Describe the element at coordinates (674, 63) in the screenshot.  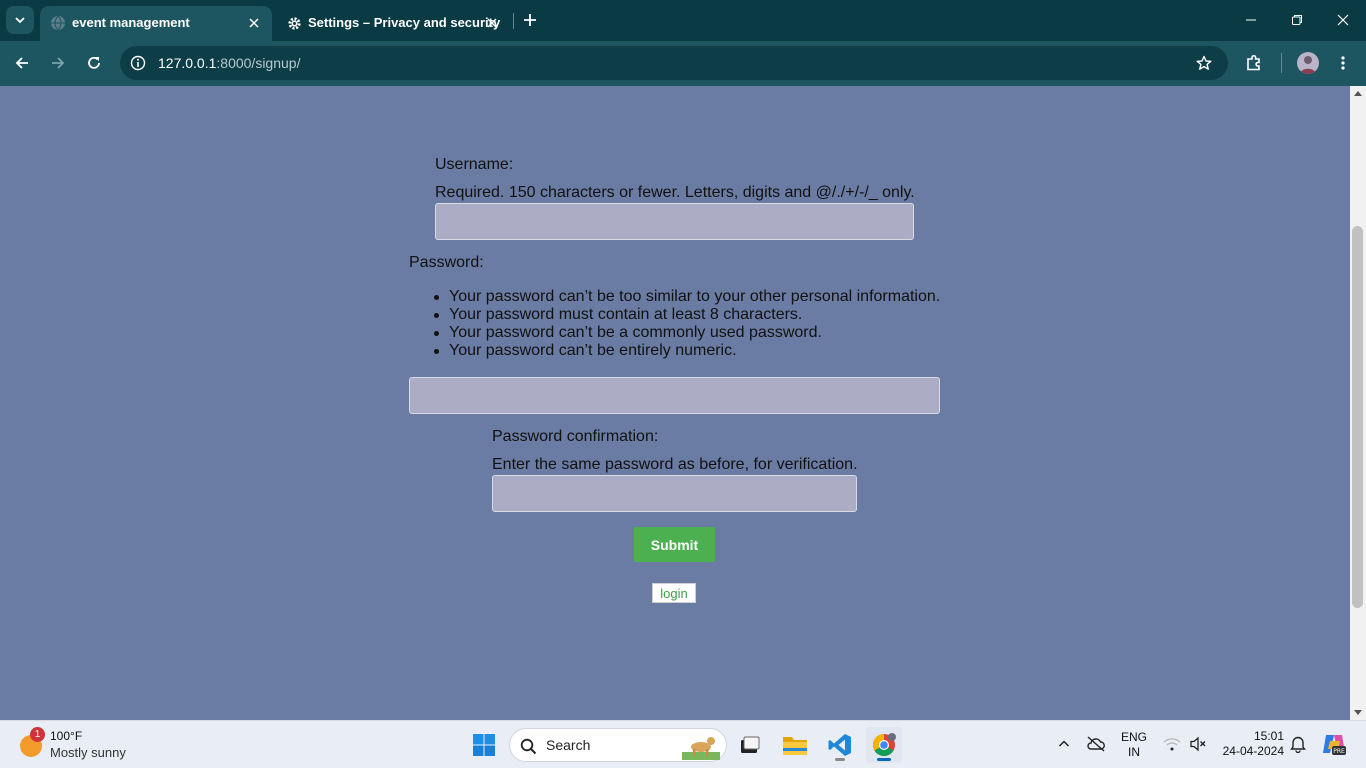
I see `address-bar: 127.0.0.1:8000/signup/` at that location.